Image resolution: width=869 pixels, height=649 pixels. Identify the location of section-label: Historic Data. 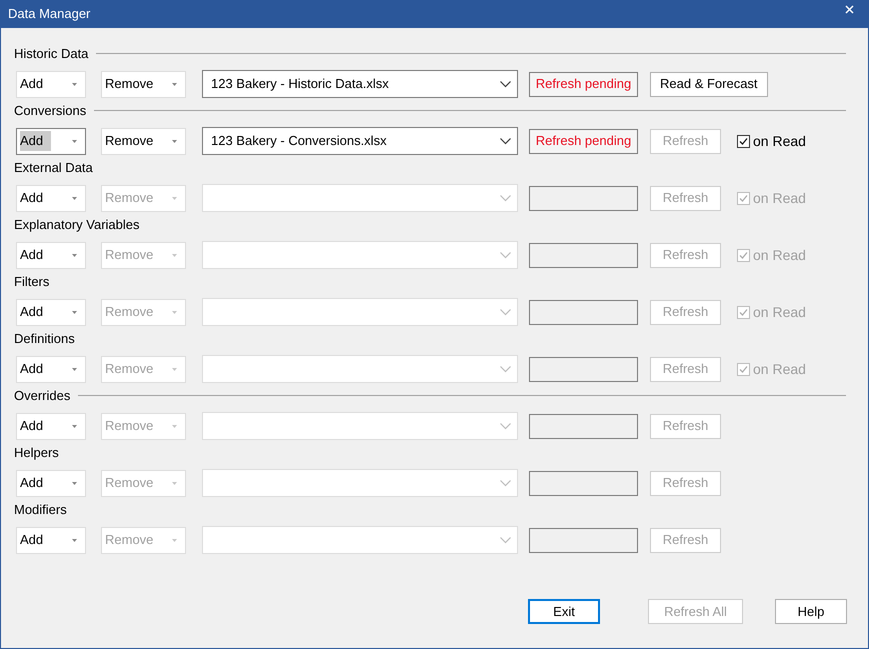
(51, 53).